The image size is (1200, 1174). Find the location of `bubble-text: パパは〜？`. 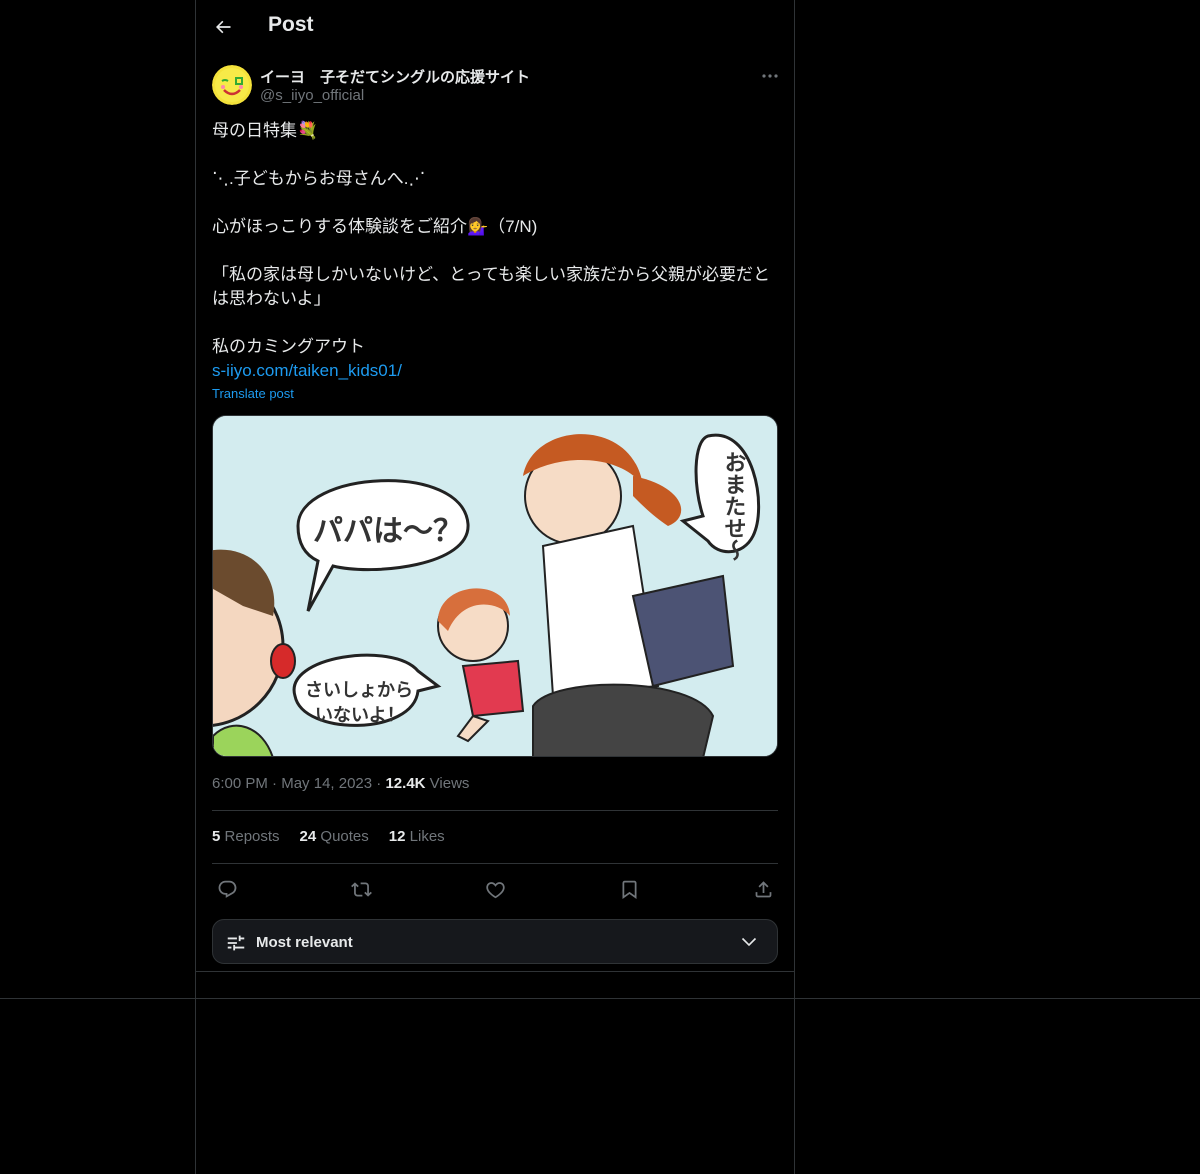

bubble-text: パパは〜？ is located at coordinates (388, 531).